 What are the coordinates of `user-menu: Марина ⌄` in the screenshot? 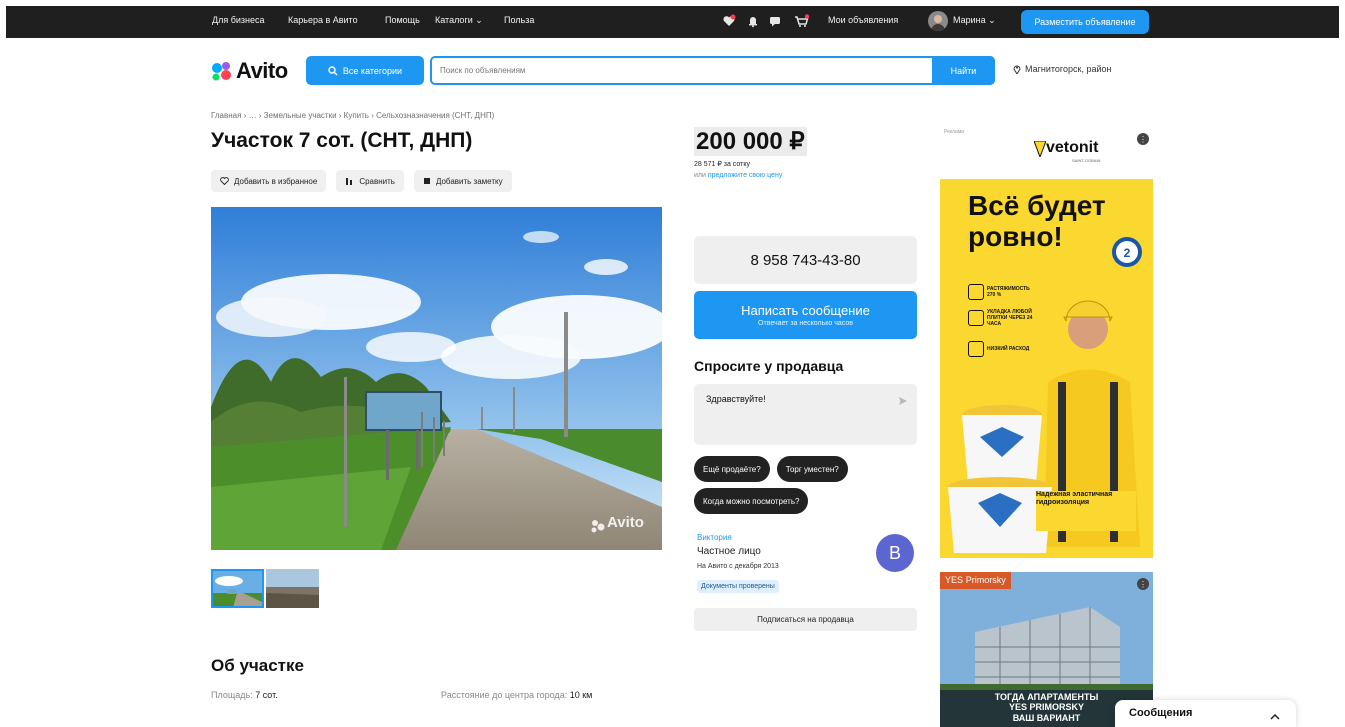 It's located at (974, 20).